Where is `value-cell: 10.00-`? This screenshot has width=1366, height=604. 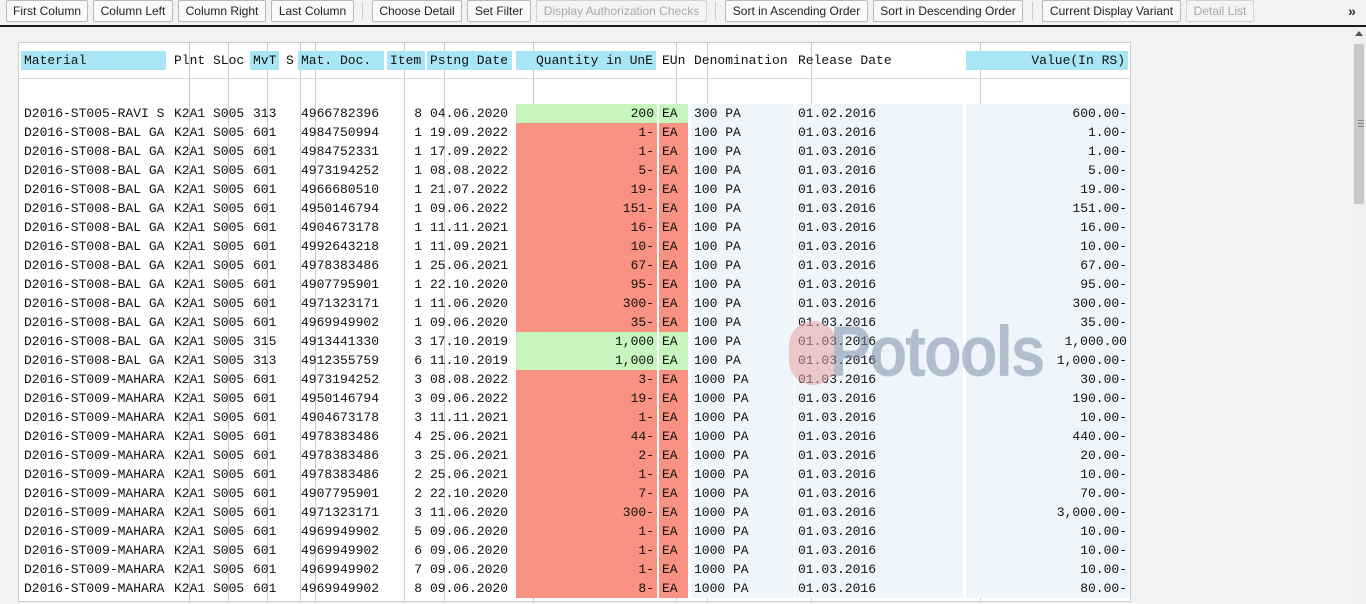
value-cell: 10.00- is located at coordinates (1048, 246).